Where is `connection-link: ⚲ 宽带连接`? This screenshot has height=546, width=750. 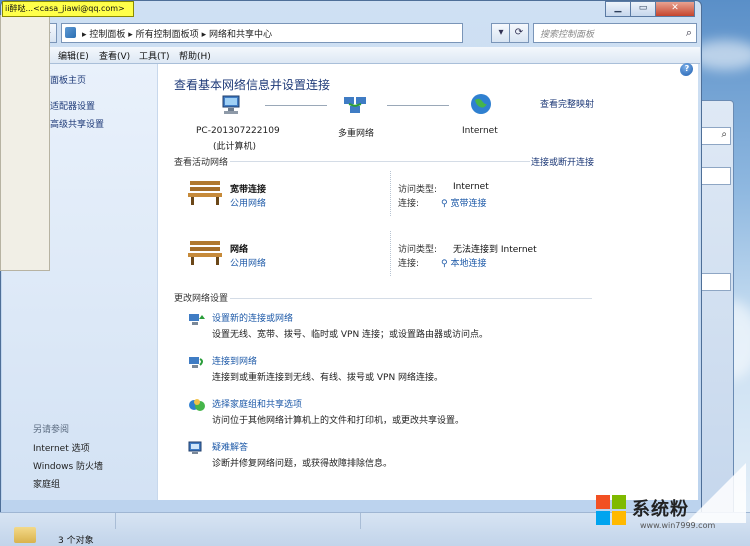
connection-link: ⚲ 宽带连接 is located at coordinates (463, 202).